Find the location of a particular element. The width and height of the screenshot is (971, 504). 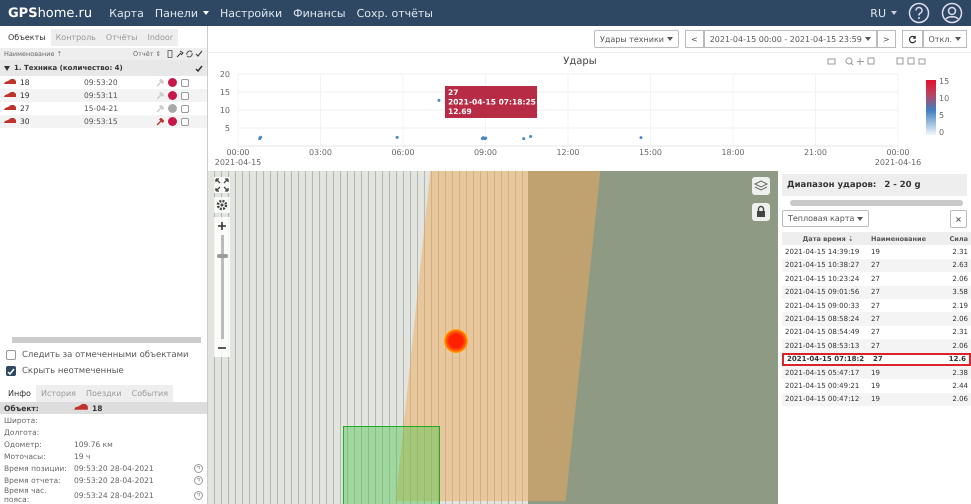

color-scale-label: 15 is located at coordinates (944, 81).